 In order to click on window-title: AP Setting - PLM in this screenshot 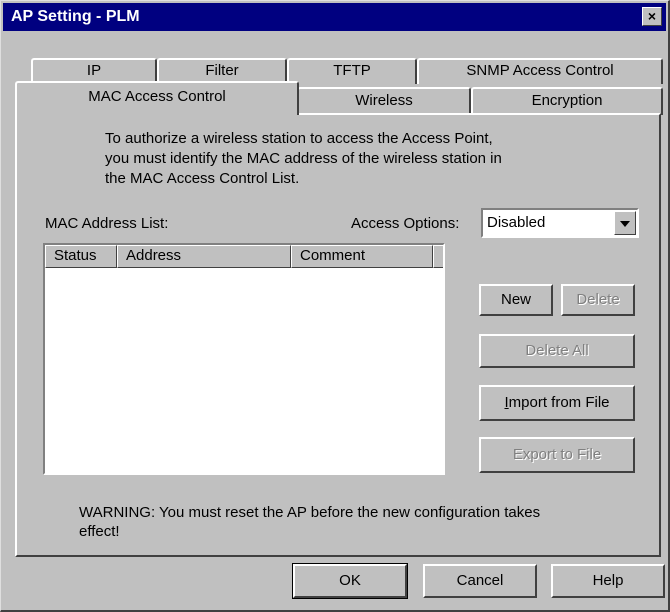, I will do `click(75, 16)`.